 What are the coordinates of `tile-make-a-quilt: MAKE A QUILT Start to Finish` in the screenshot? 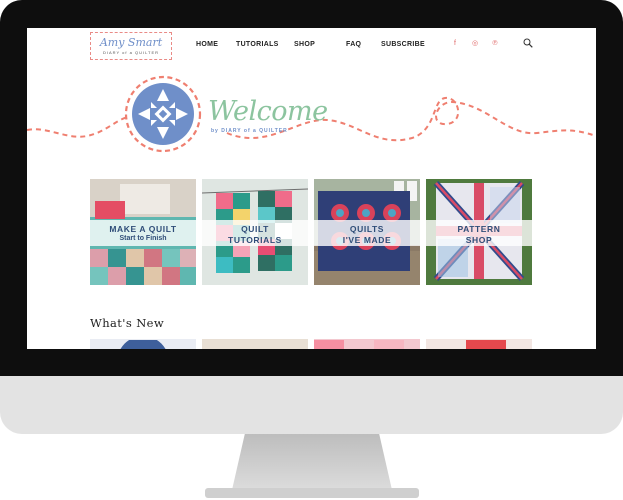 It's located at (143, 232).